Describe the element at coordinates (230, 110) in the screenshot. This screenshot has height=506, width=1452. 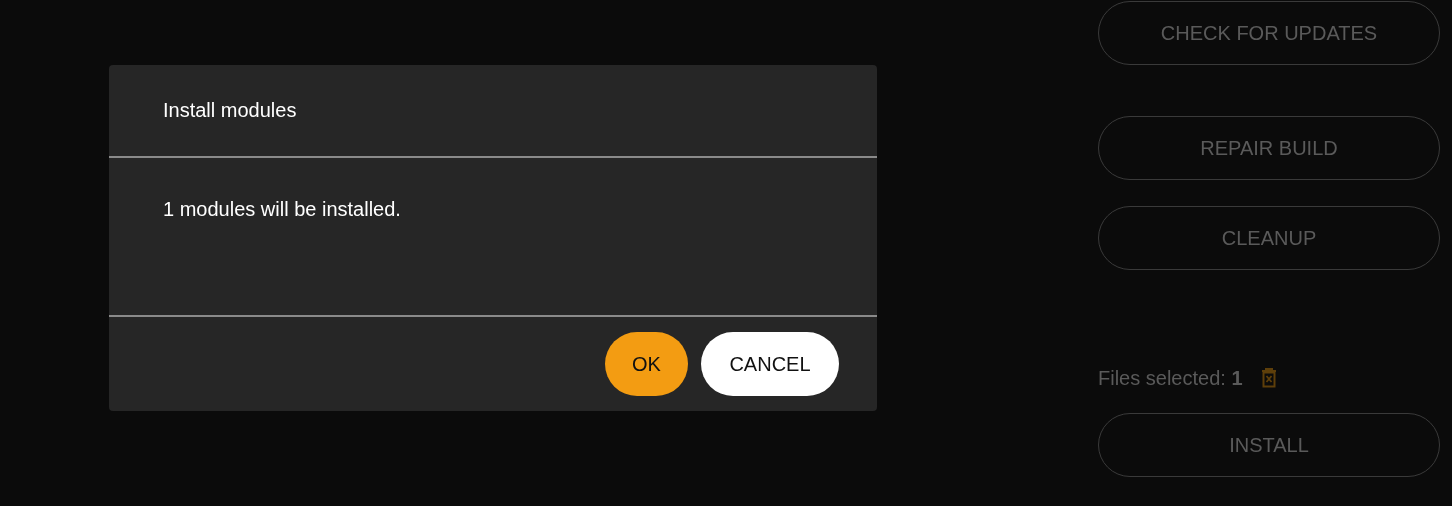
I see `dialog-title: Install modules` at that location.